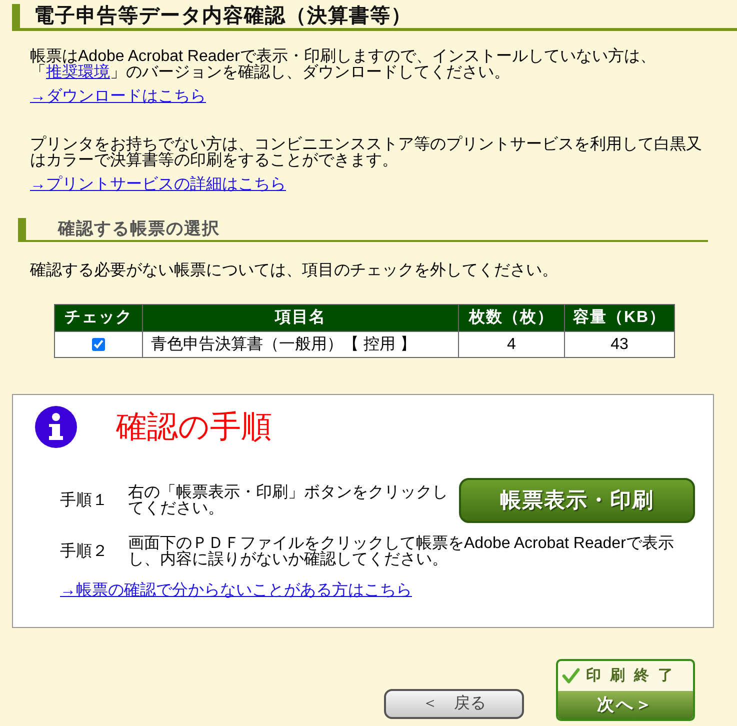 Image resolution: width=737 pixels, height=726 pixels. I want to click on column-header: 項目名, so click(300, 318).